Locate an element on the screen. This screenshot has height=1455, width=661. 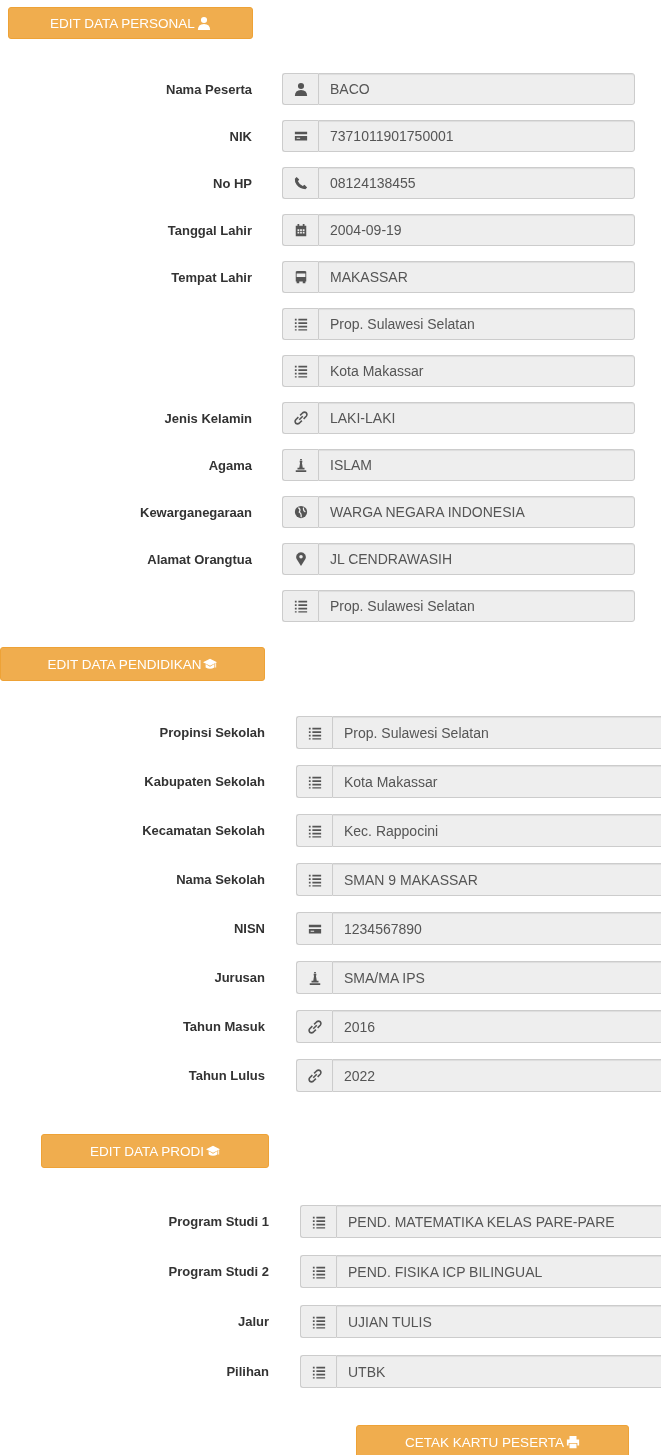
input-field: WARGA NEGARA INDONESIA is located at coordinates (476, 512).